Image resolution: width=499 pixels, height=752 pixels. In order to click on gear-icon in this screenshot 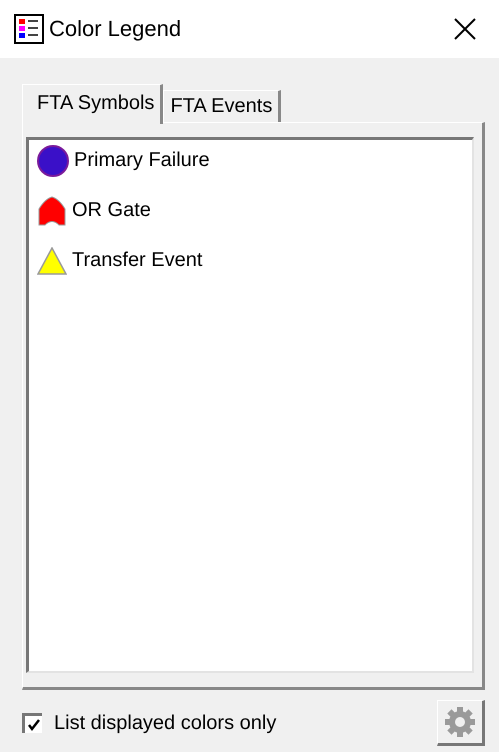, I will do `click(460, 722)`.